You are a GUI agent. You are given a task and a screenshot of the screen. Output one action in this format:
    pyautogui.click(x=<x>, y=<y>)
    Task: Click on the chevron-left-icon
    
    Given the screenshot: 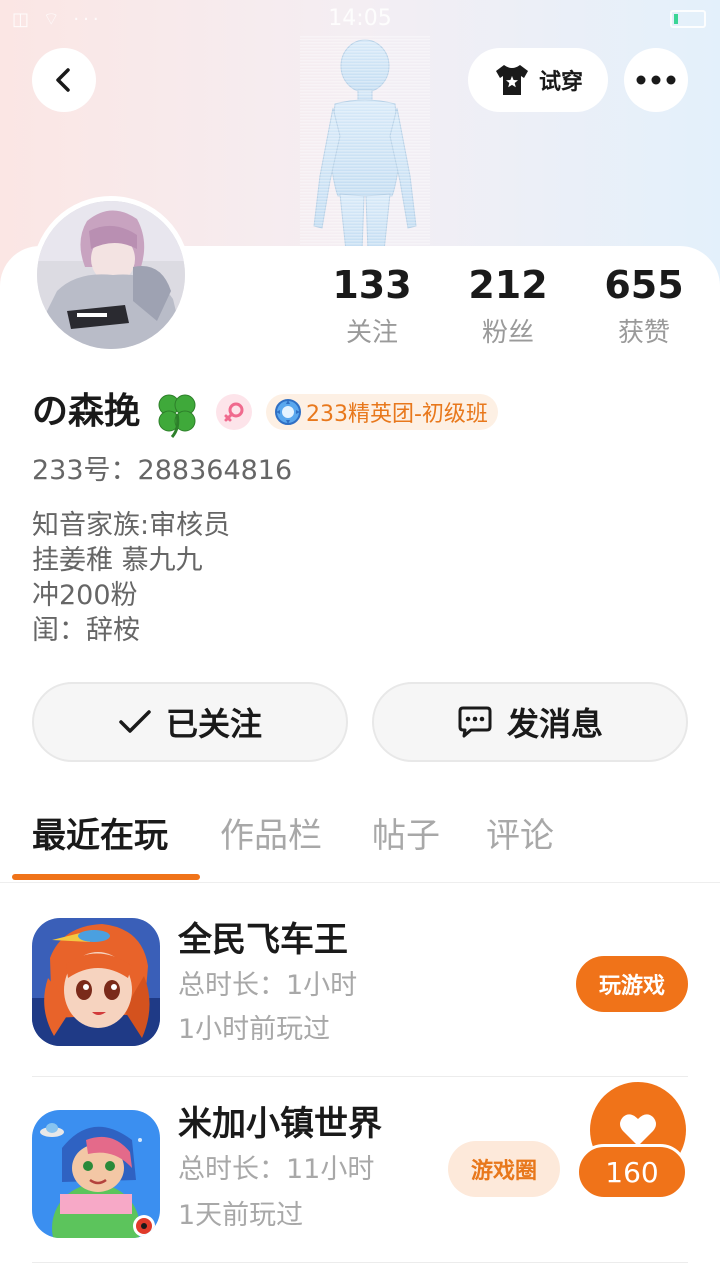 What is the action you would take?
    pyautogui.click(x=63, y=80)
    